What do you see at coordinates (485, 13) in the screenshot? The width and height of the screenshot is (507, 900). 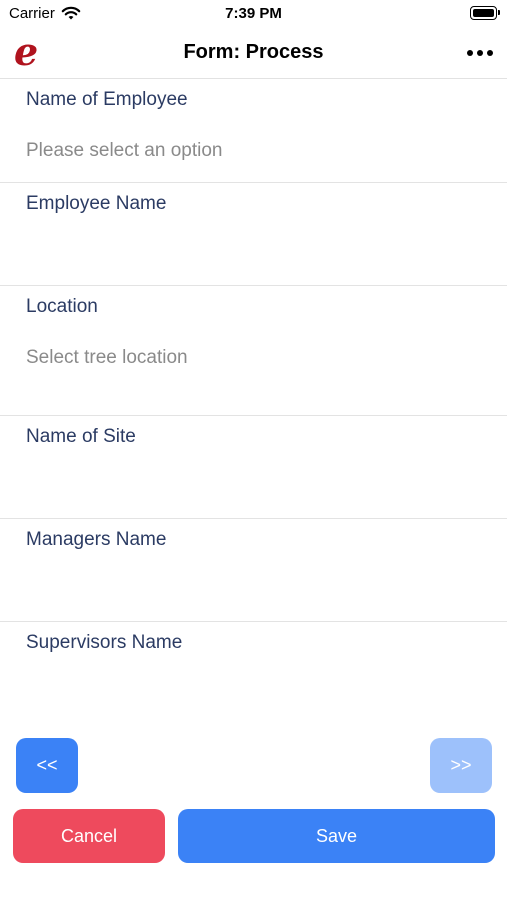 I see `battery-icon` at bounding box center [485, 13].